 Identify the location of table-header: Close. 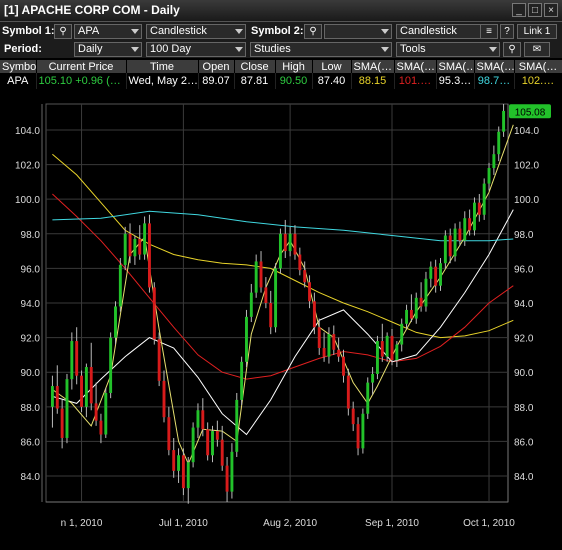
(255, 66).